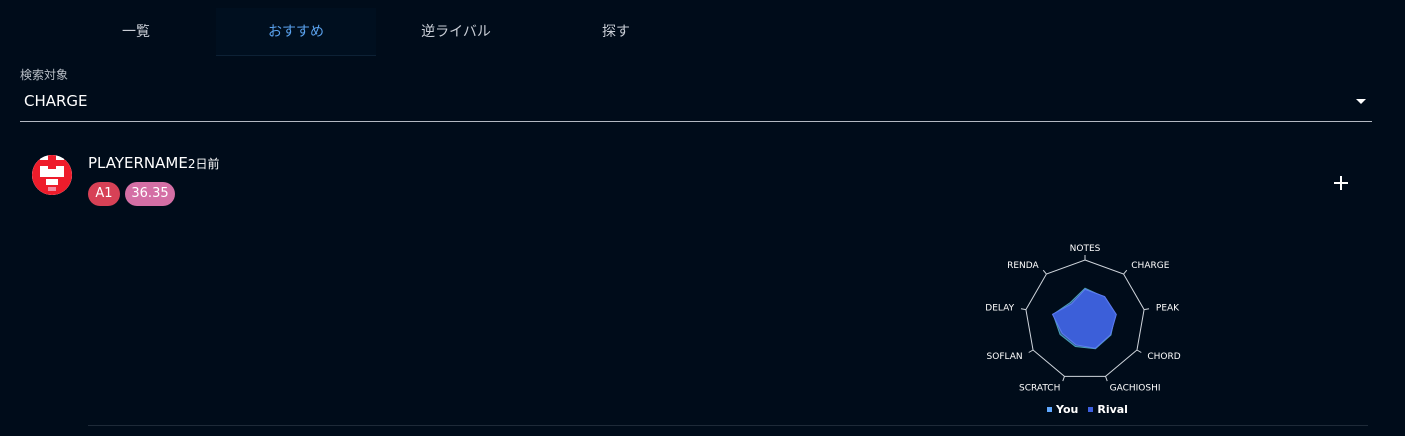 This screenshot has height=436, width=1405. I want to click on legend-swatch-you, so click(1049, 409).